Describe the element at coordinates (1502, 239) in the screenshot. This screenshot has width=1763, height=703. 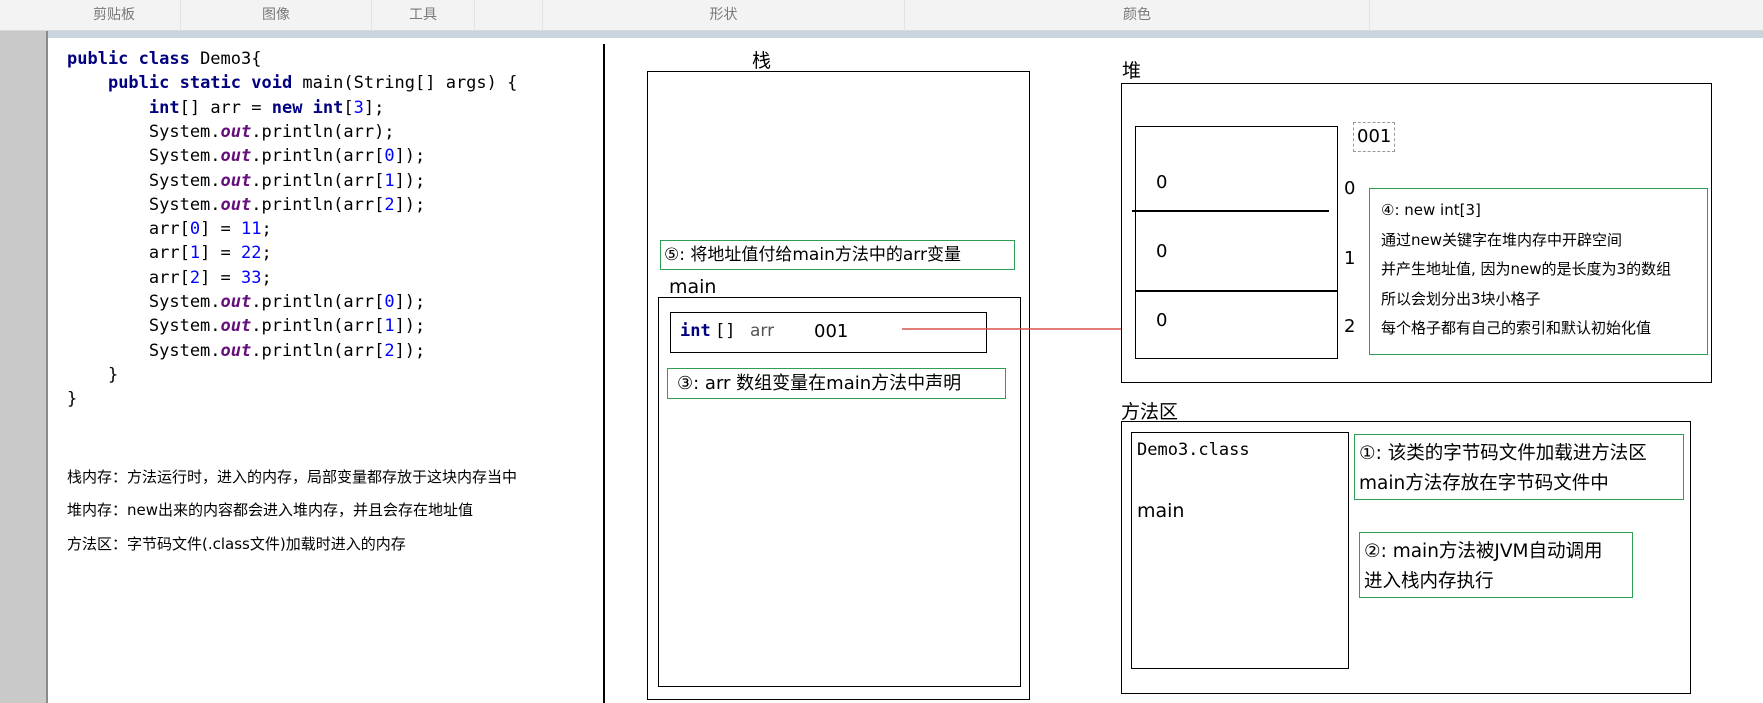
I see `note-4-line-2: 通过new关键字在堆内存中开辟空间` at that location.